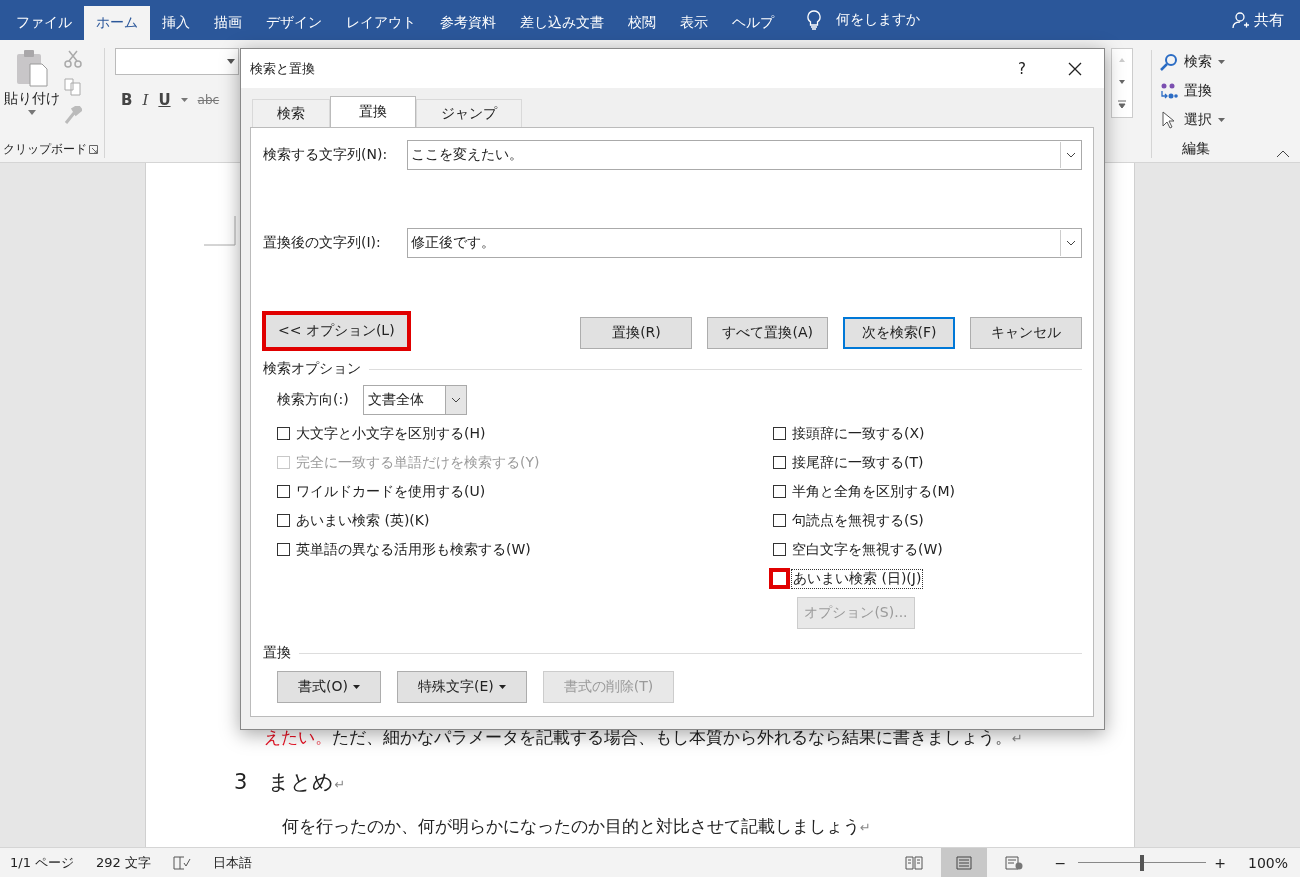 This screenshot has width=1300, height=877. I want to click on section-title: 置換, so click(277, 653).